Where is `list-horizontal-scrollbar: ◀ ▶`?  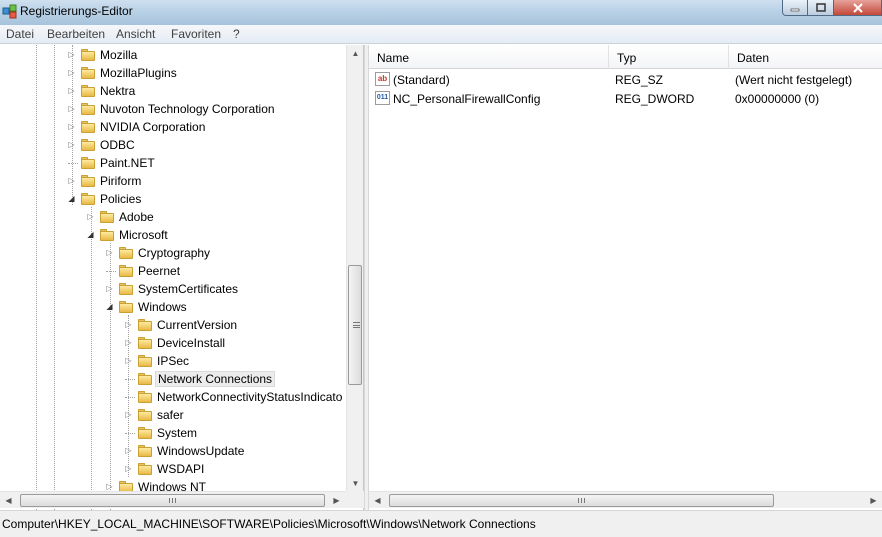 list-horizontal-scrollbar: ◀ ▶ is located at coordinates (625, 499).